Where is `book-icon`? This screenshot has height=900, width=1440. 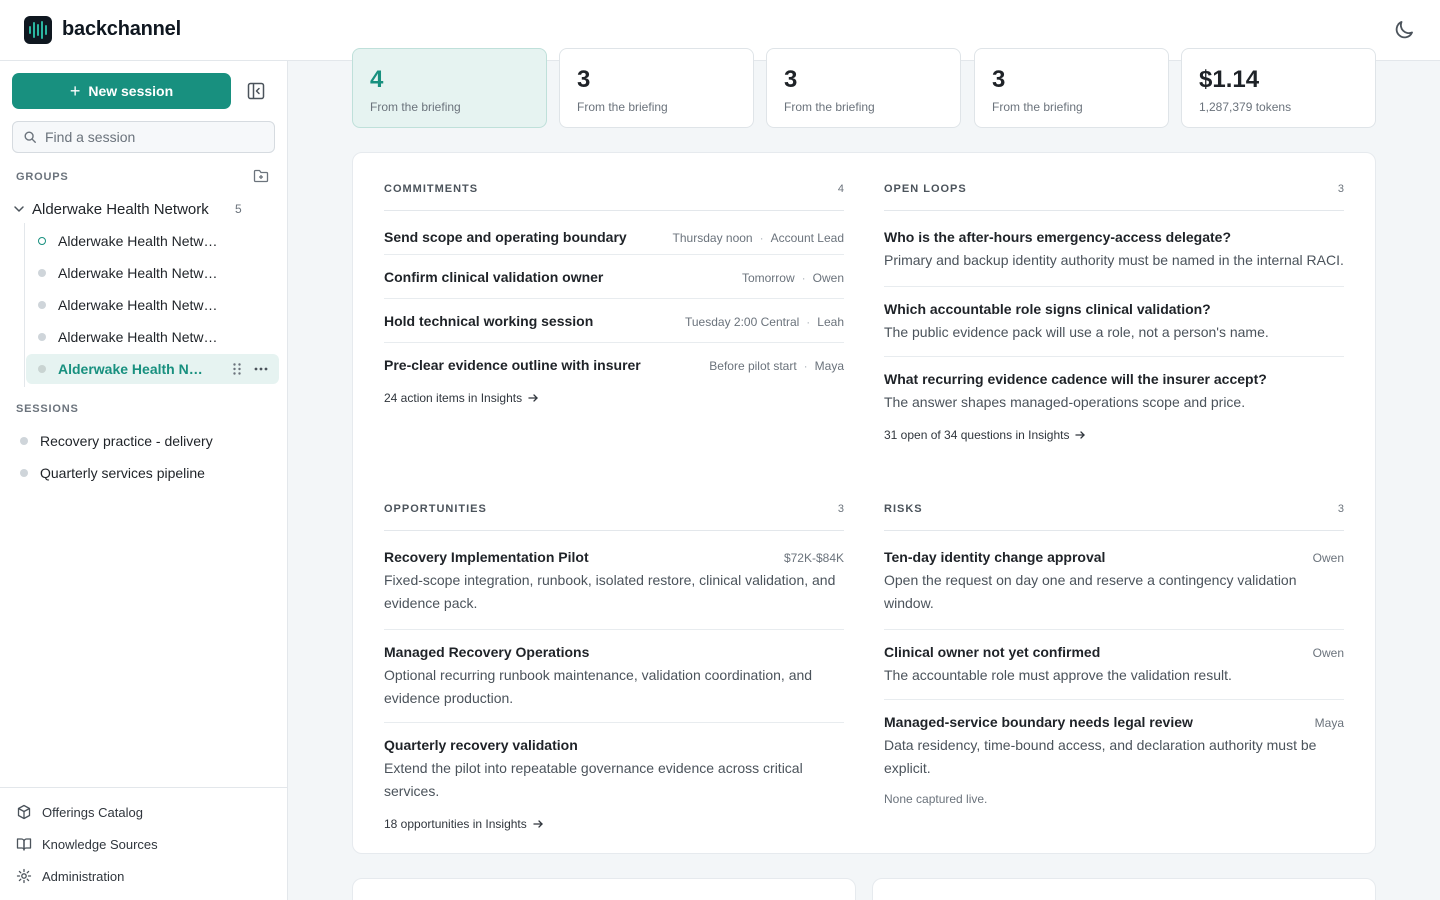
book-icon is located at coordinates (24, 844).